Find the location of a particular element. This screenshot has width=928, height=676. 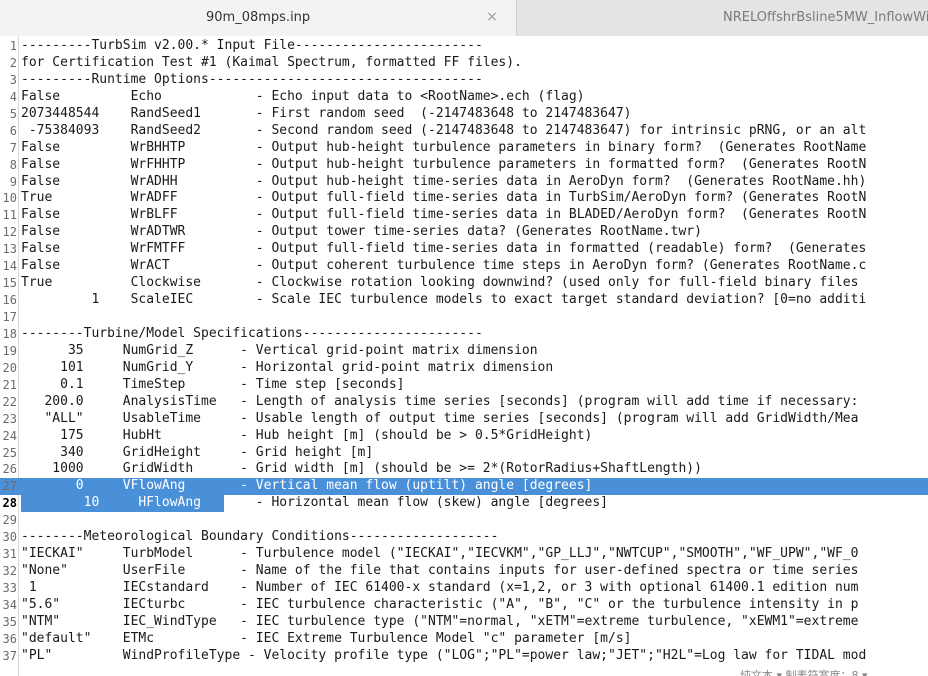

line-number: 33 is located at coordinates (9, 588).